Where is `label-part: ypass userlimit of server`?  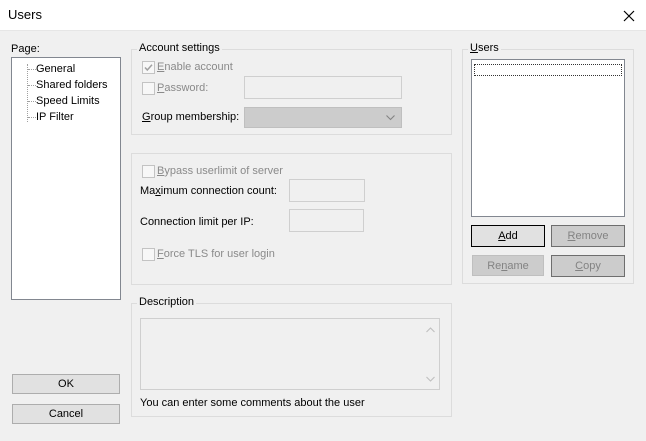 label-part: ypass userlimit of server is located at coordinates (223, 171).